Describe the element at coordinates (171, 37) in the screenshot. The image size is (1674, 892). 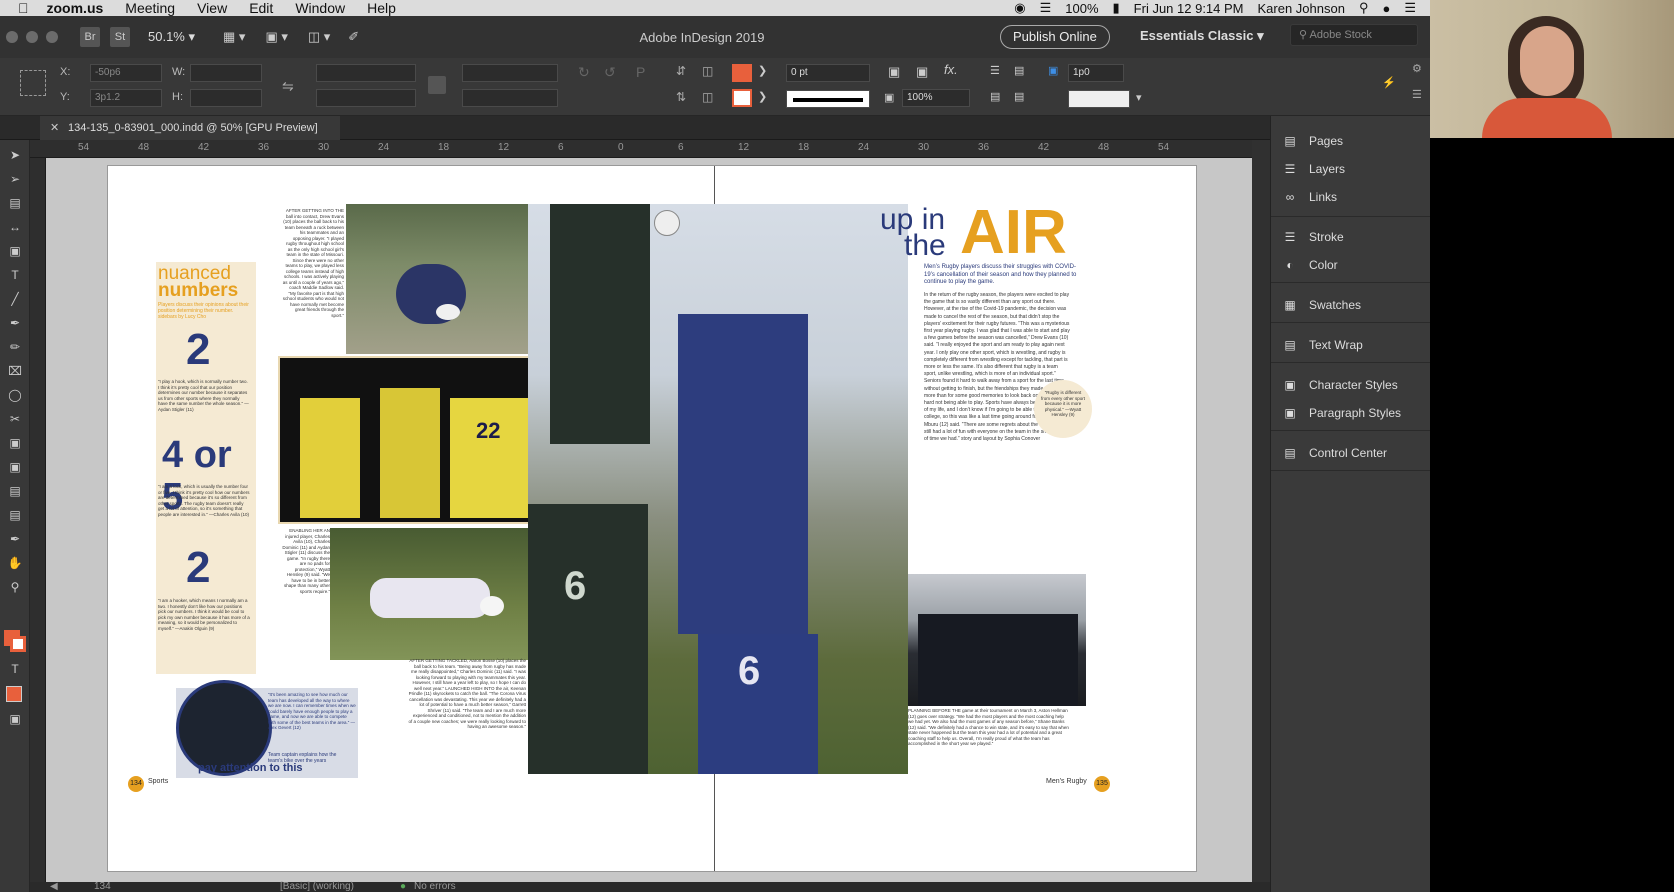
I see `zoom-level-select: 50.1% ▾` at that location.